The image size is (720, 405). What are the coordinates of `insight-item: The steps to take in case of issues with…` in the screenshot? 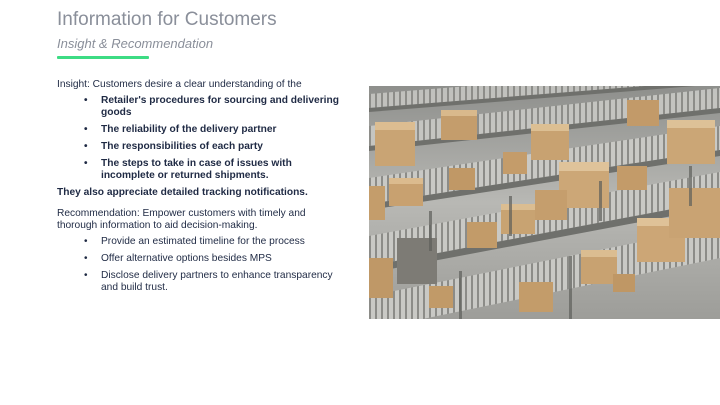 It's located at (202, 170).